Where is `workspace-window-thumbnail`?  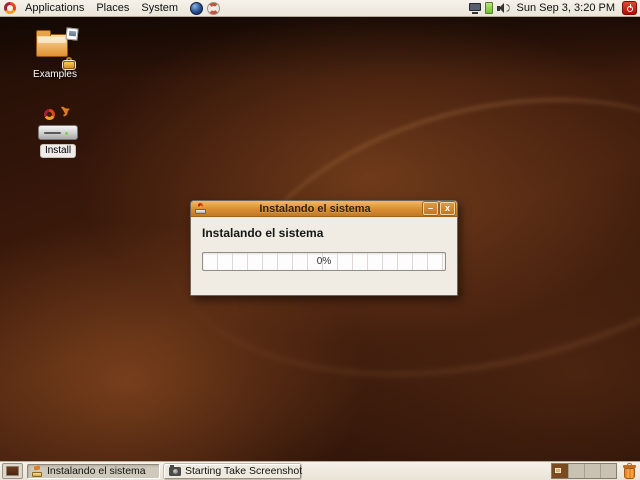
workspace-window-thumbnail is located at coordinates (558, 470).